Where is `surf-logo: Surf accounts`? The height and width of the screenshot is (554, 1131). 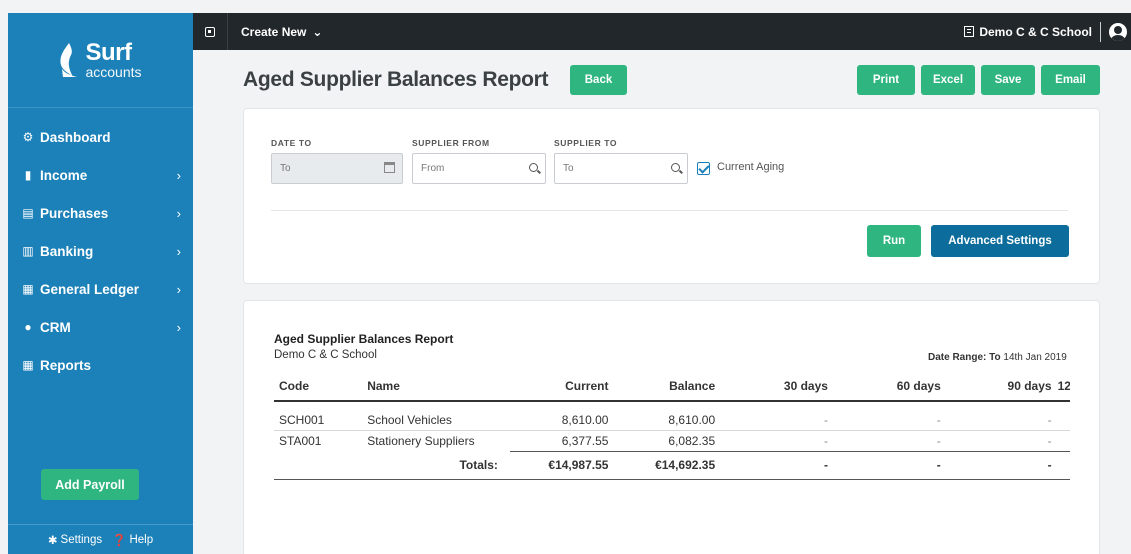 surf-logo: Surf accounts is located at coordinates (100, 60).